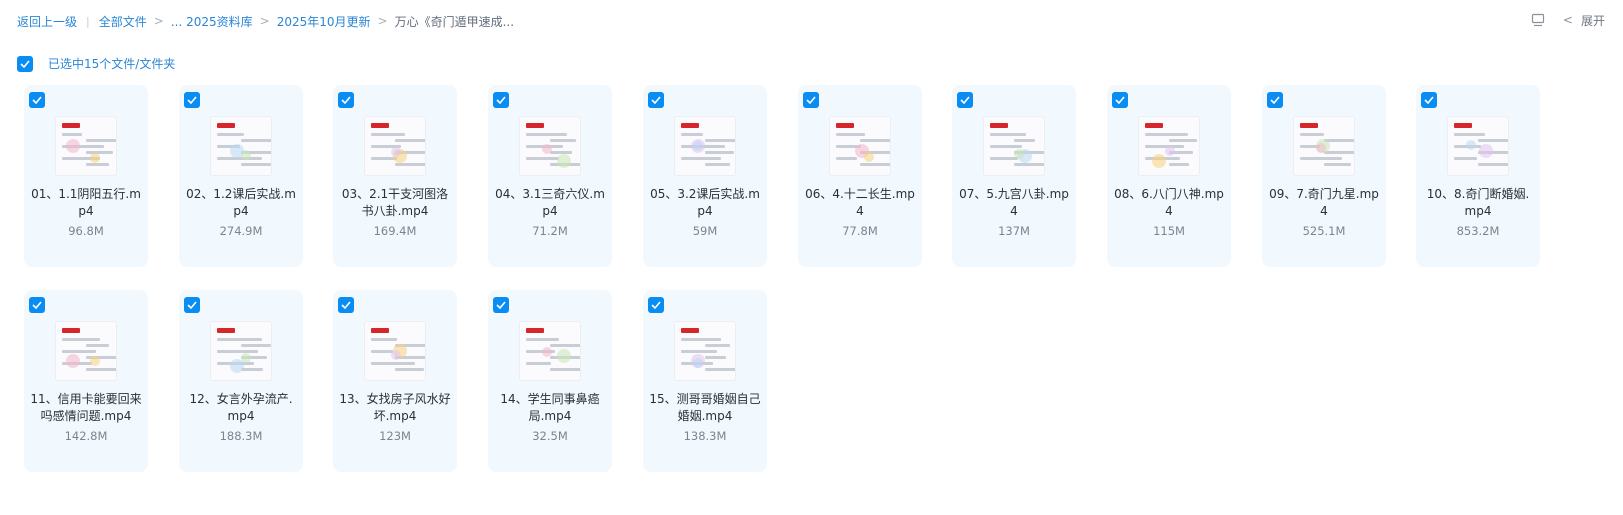 The height and width of the screenshot is (515, 1623). I want to click on view-tools: < 展开, so click(1568, 20).